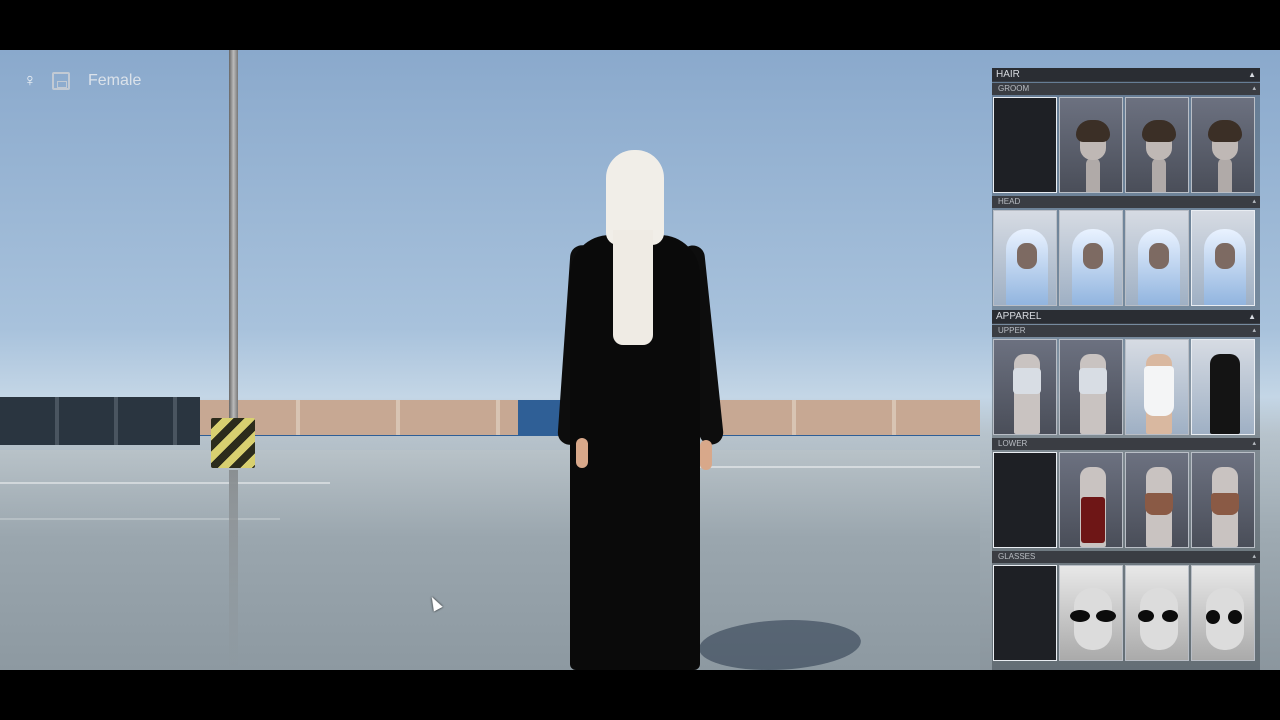  What do you see at coordinates (233, 235) in the screenshot?
I see `light-pole` at bounding box center [233, 235].